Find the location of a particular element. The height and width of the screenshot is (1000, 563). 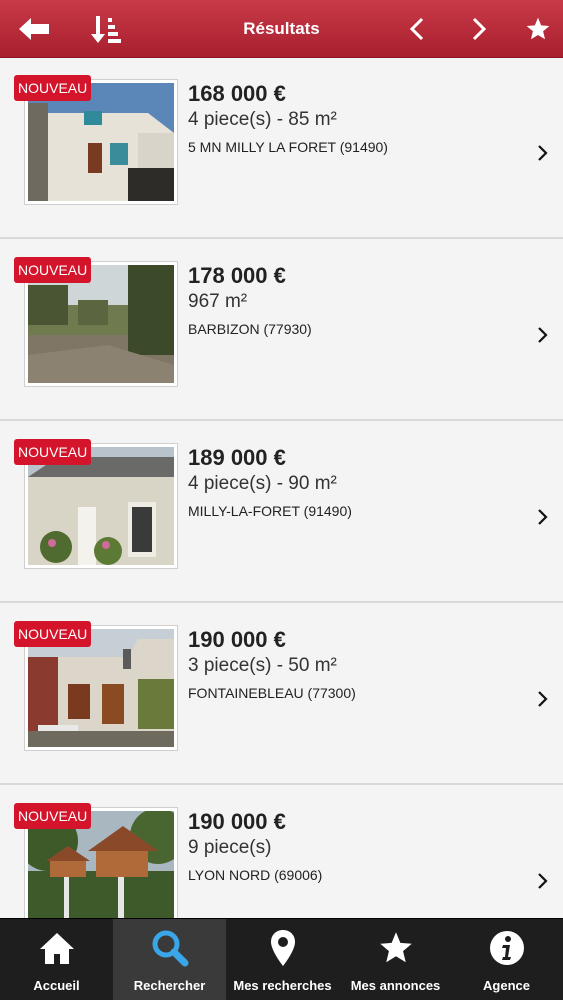

location: LYON NORD (69006) is located at coordinates (255, 875).